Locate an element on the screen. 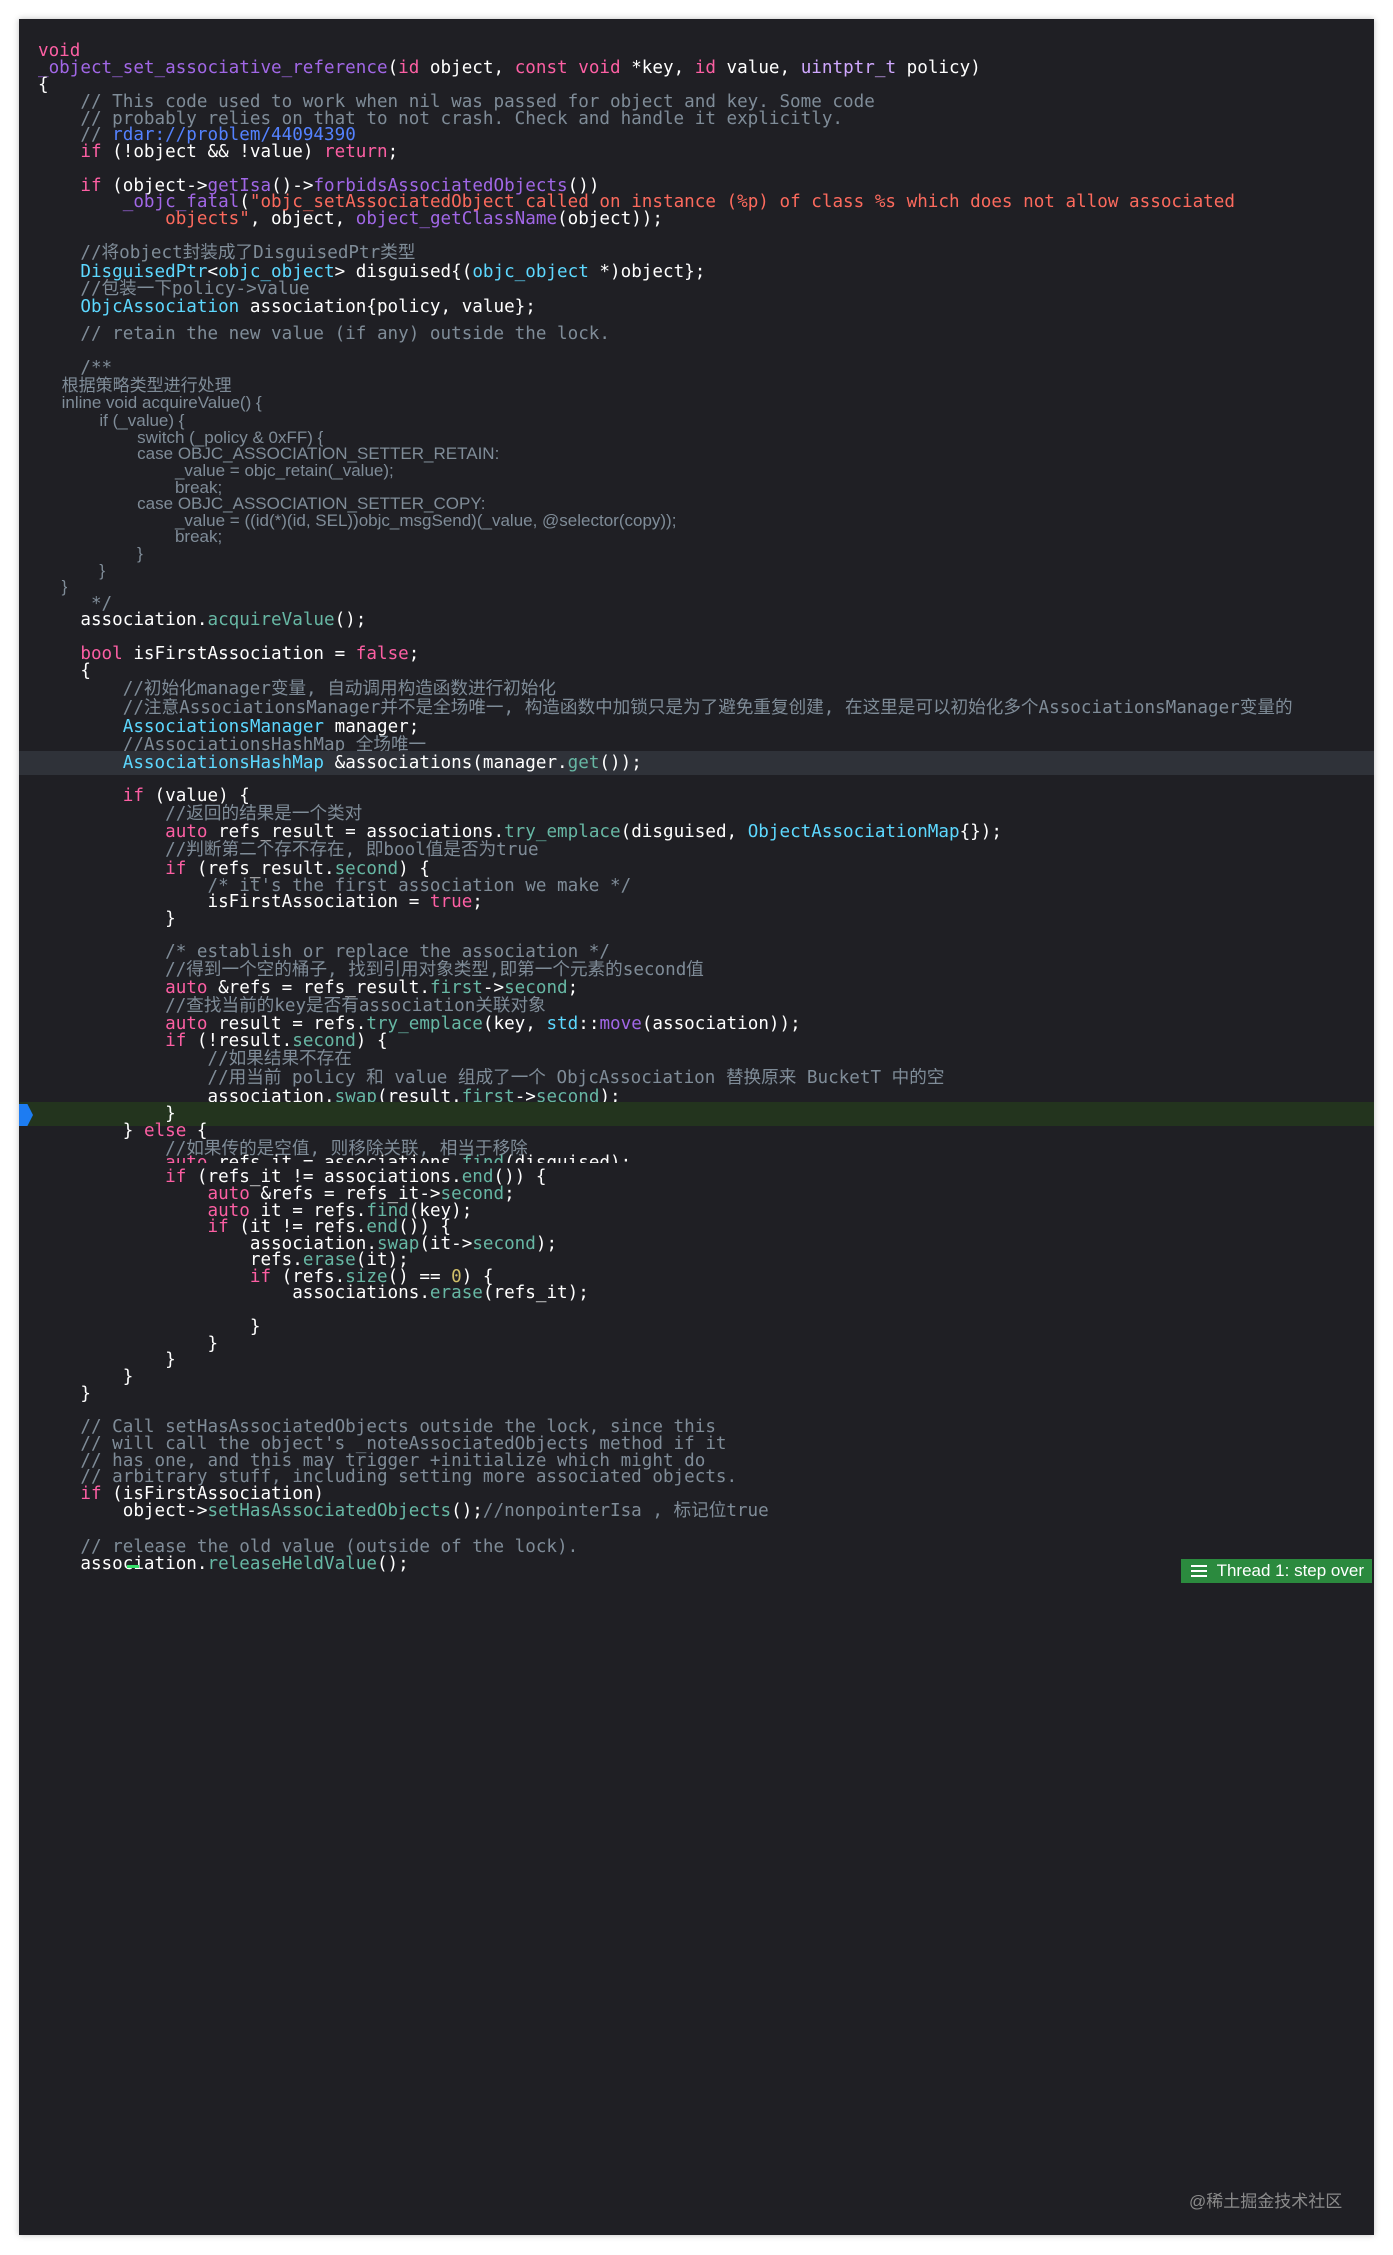 The width and height of the screenshot is (1393, 2255). code-token: (disguised); is located at coordinates (568, 1158).